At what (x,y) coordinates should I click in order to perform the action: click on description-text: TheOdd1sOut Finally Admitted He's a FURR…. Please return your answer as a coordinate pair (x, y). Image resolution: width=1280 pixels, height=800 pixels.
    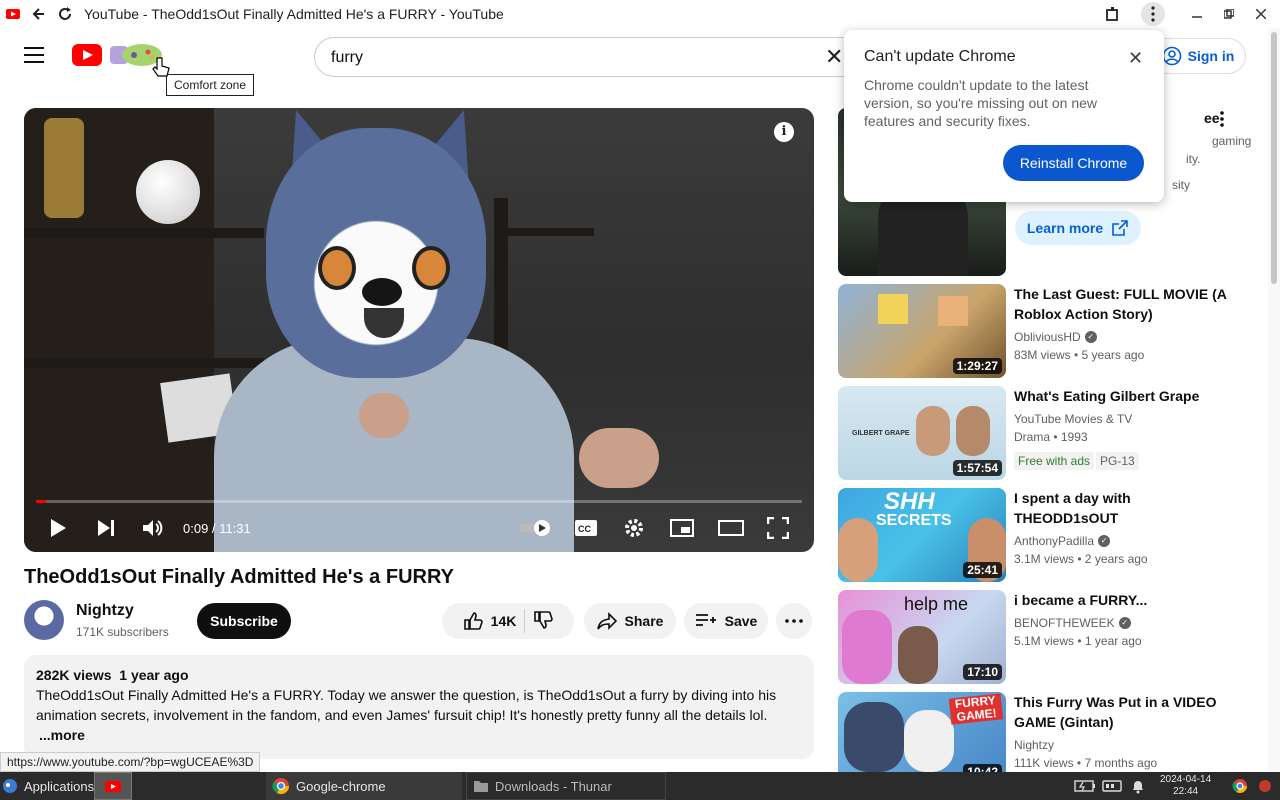
    Looking at the image, I should click on (406, 715).